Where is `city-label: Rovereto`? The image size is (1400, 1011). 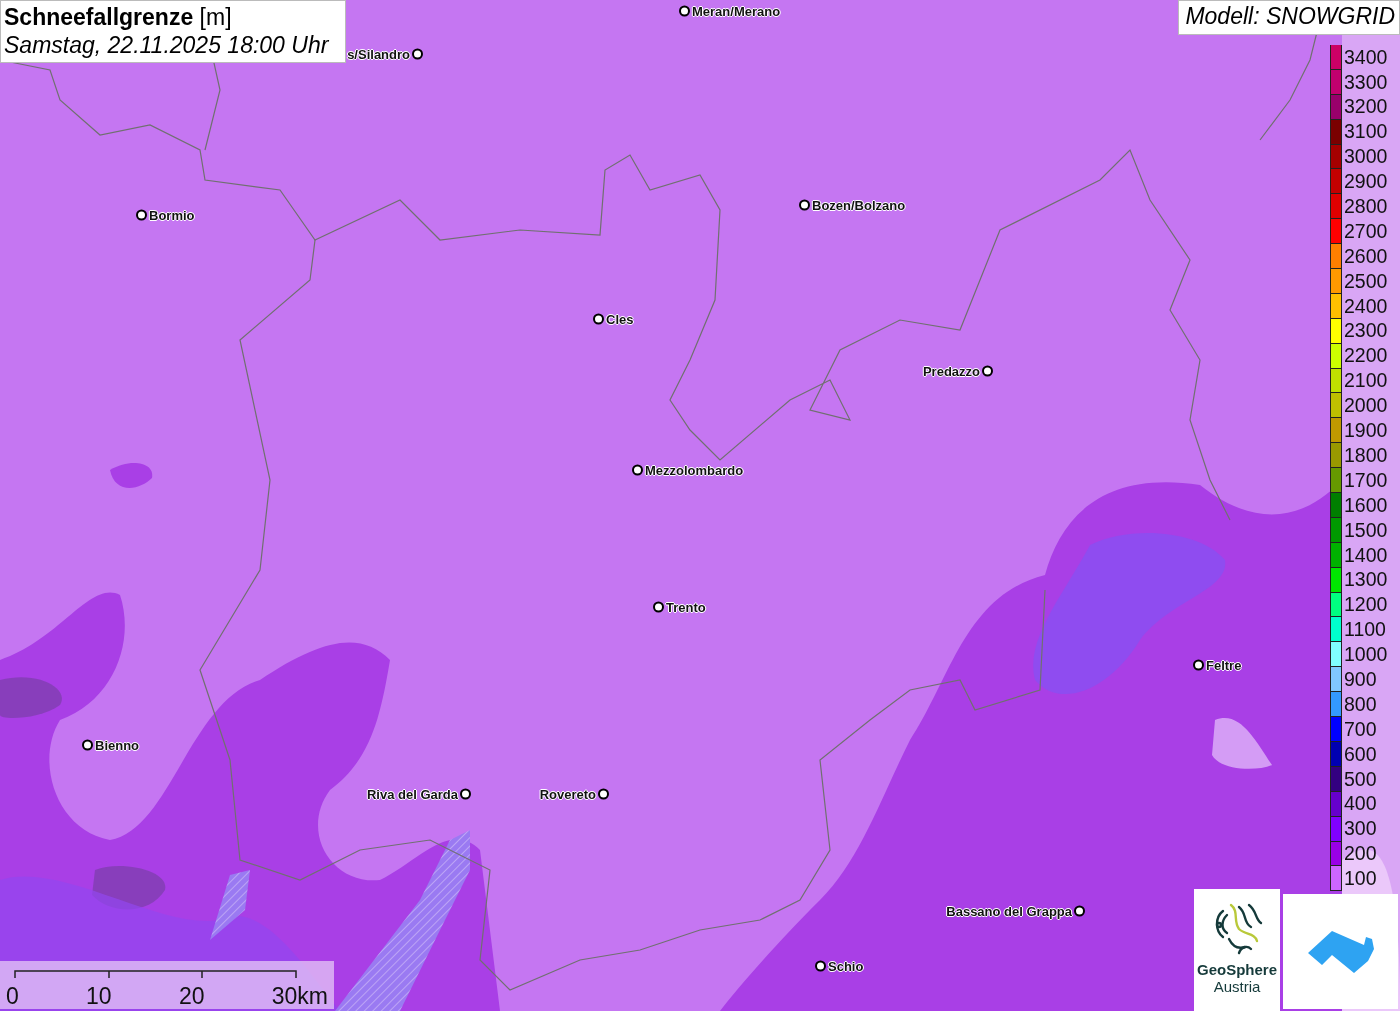
city-label: Rovereto is located at coordinates (567, 794).